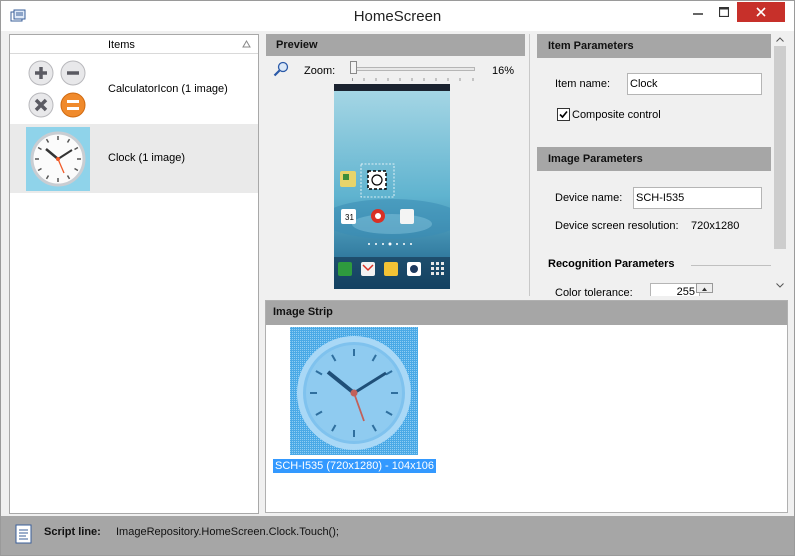 This screenshot has width=795, height=556. I want to click on minimize-icon, so click(698, 14).